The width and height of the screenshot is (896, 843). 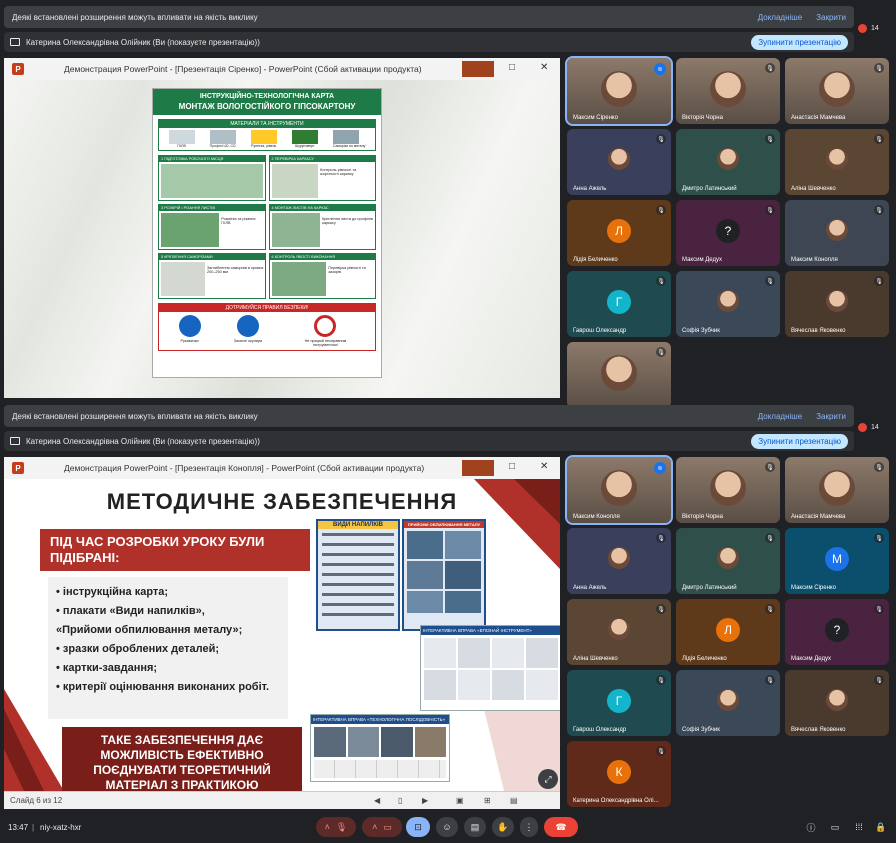 What do you see at coordinates (163, 687) in the screenshot?
I see `list-item: • критерії оцінювання виконаних робіт.` at bounding box center [163, 687].